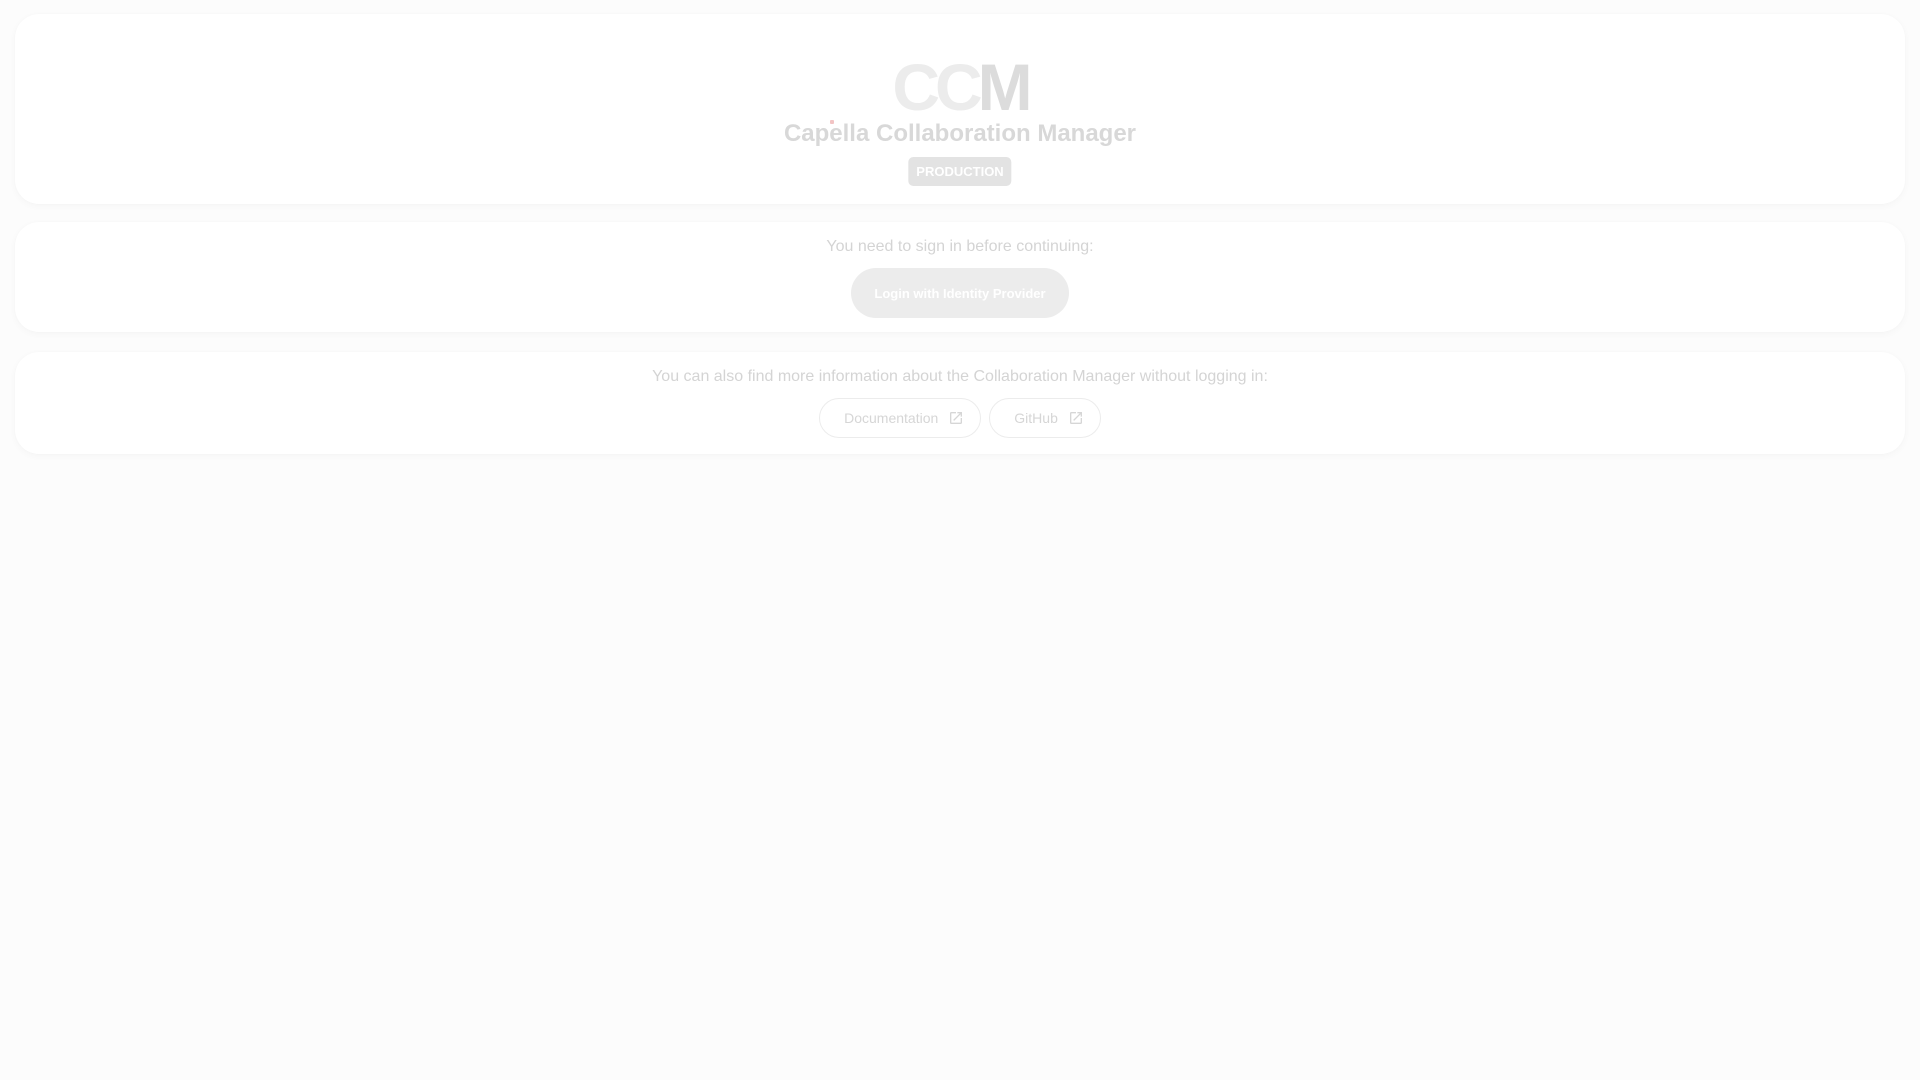 The height and width of the screenshot is (1080, 1920). What do you see at coordinates (960, 171) in the screenshot?
I see `environment-badge: PRODUCTION` at bounding box center [960, 171].